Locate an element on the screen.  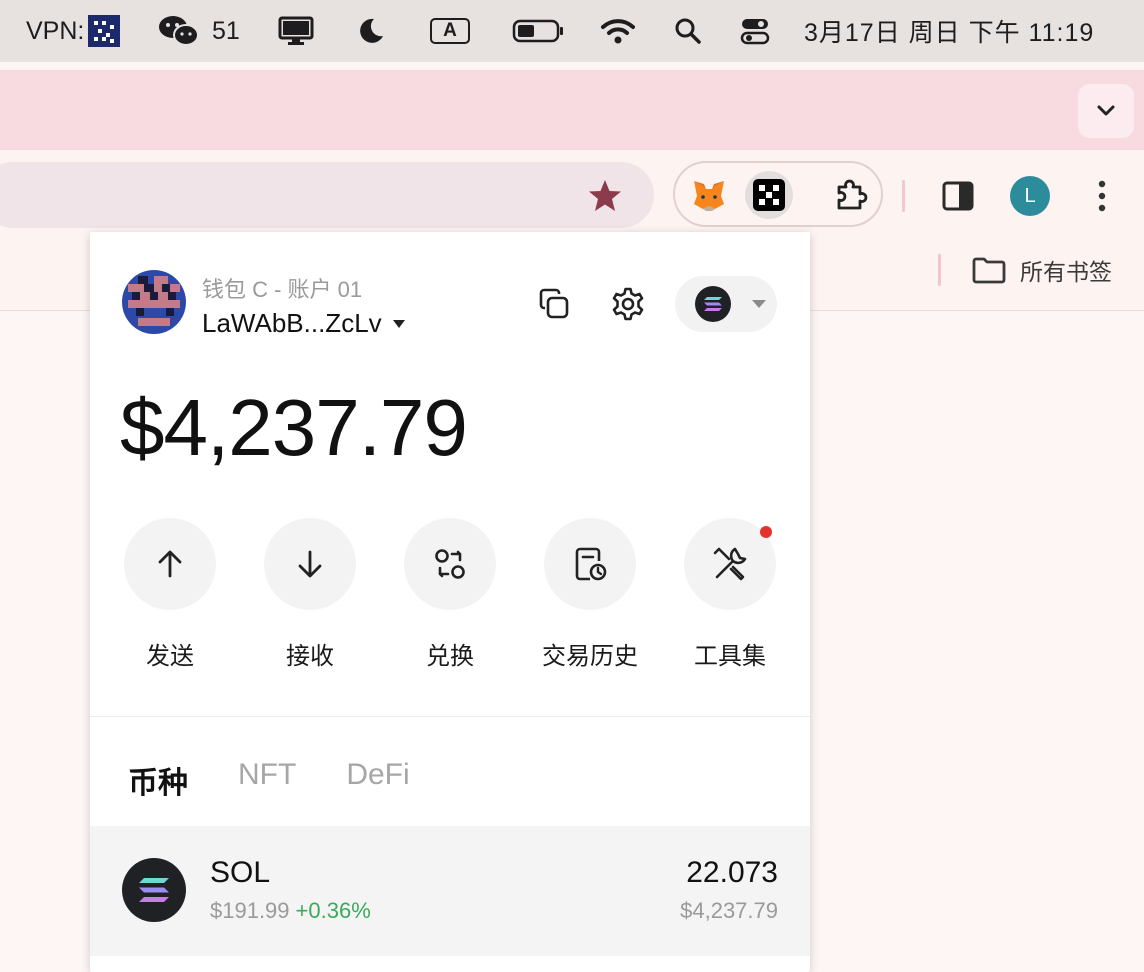
folder-icon is located at coordinates (989, 270).